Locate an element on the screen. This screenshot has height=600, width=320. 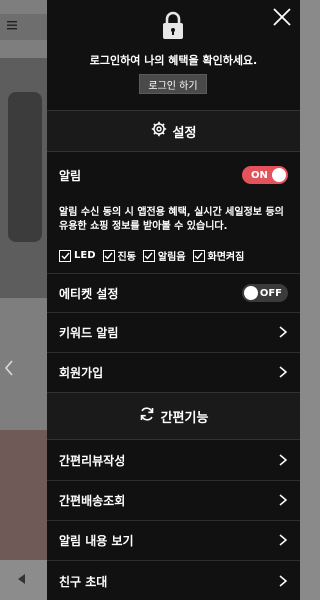
alarm-toggle: ON is located at coordinates (265, 175).